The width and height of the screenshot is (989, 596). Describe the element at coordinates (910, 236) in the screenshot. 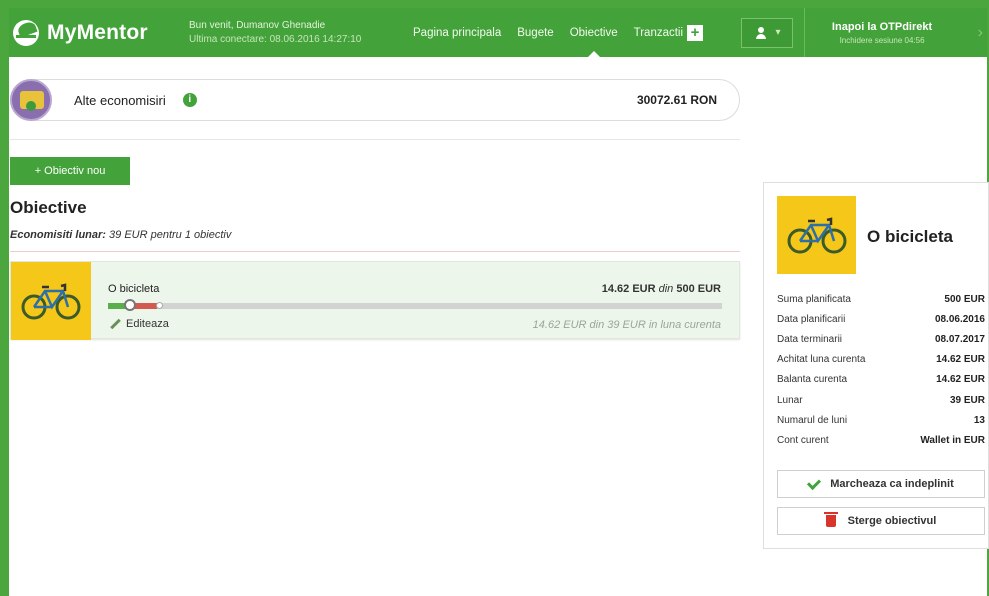

I see `detail-title: O bicicleta` at that location.